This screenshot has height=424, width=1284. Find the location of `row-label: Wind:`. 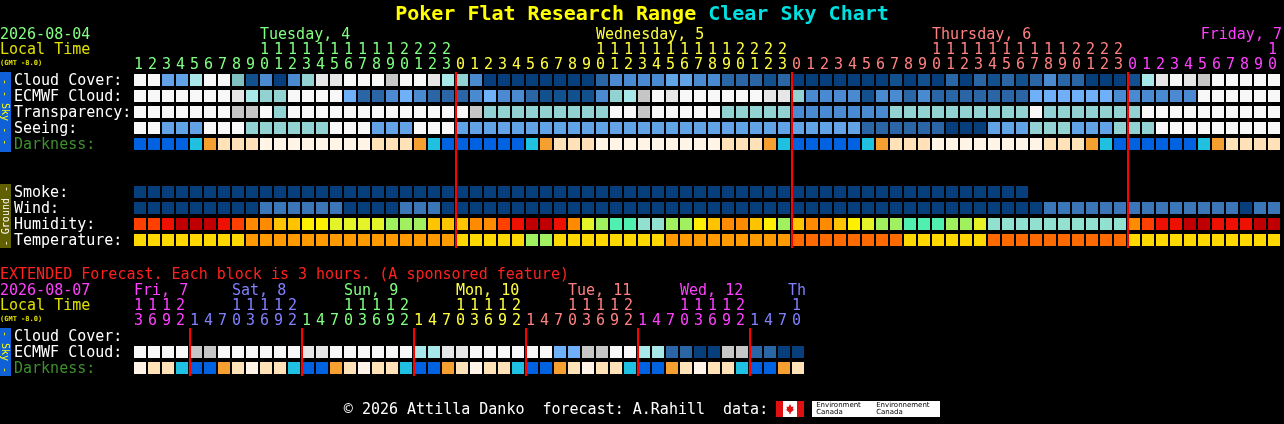

row-label: Wind: is located at coordinates (37, 208).